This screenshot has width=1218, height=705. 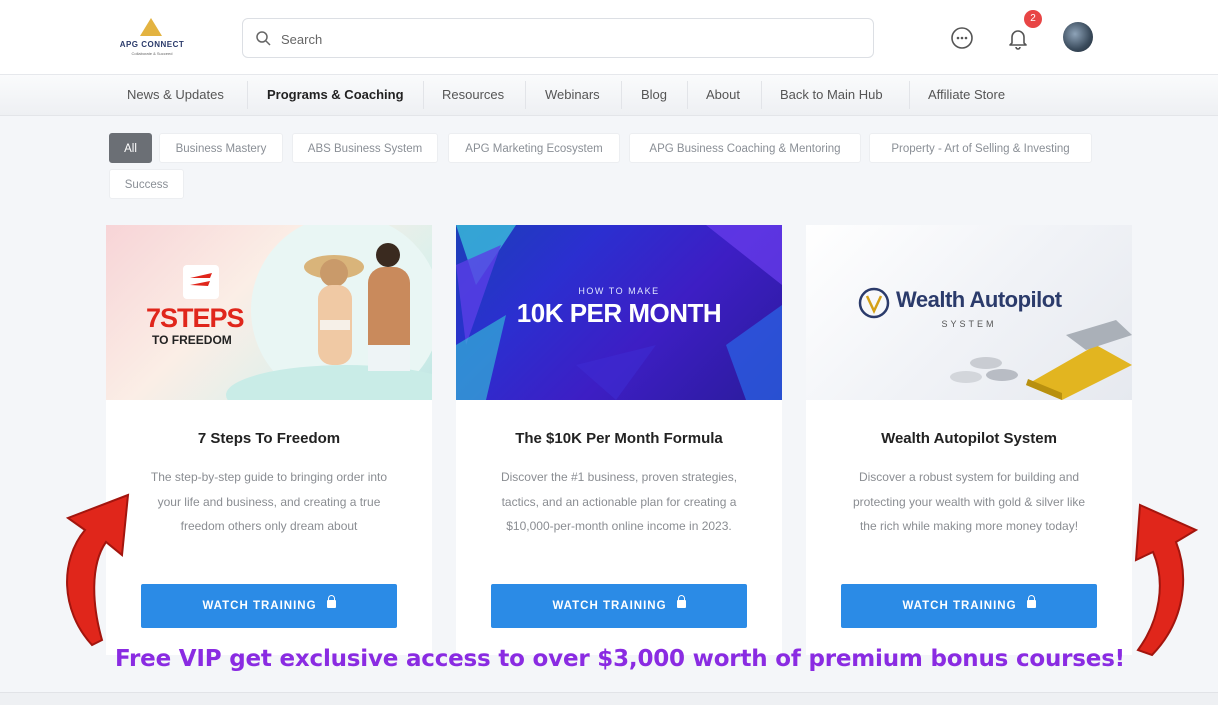 I want to click on search-box, so click(x=558, y=38).